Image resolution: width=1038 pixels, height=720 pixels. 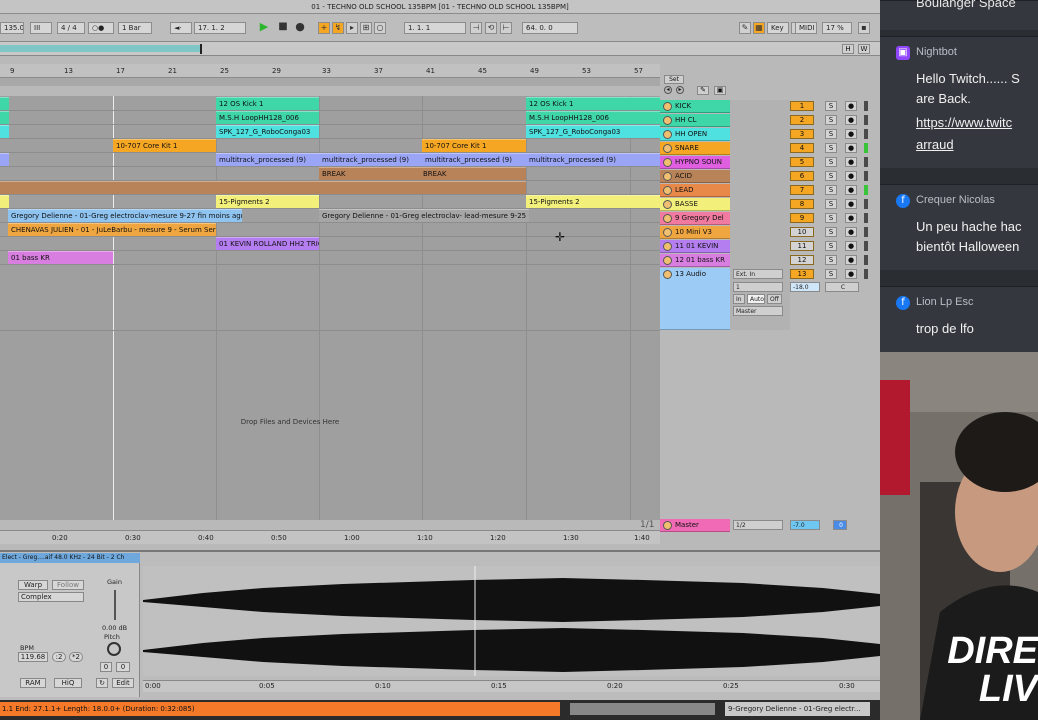 I want to click on bar-ruler: 9 13 17 21 25 29 33 37 41 45 49 53 57, so click(x=330, y=71).